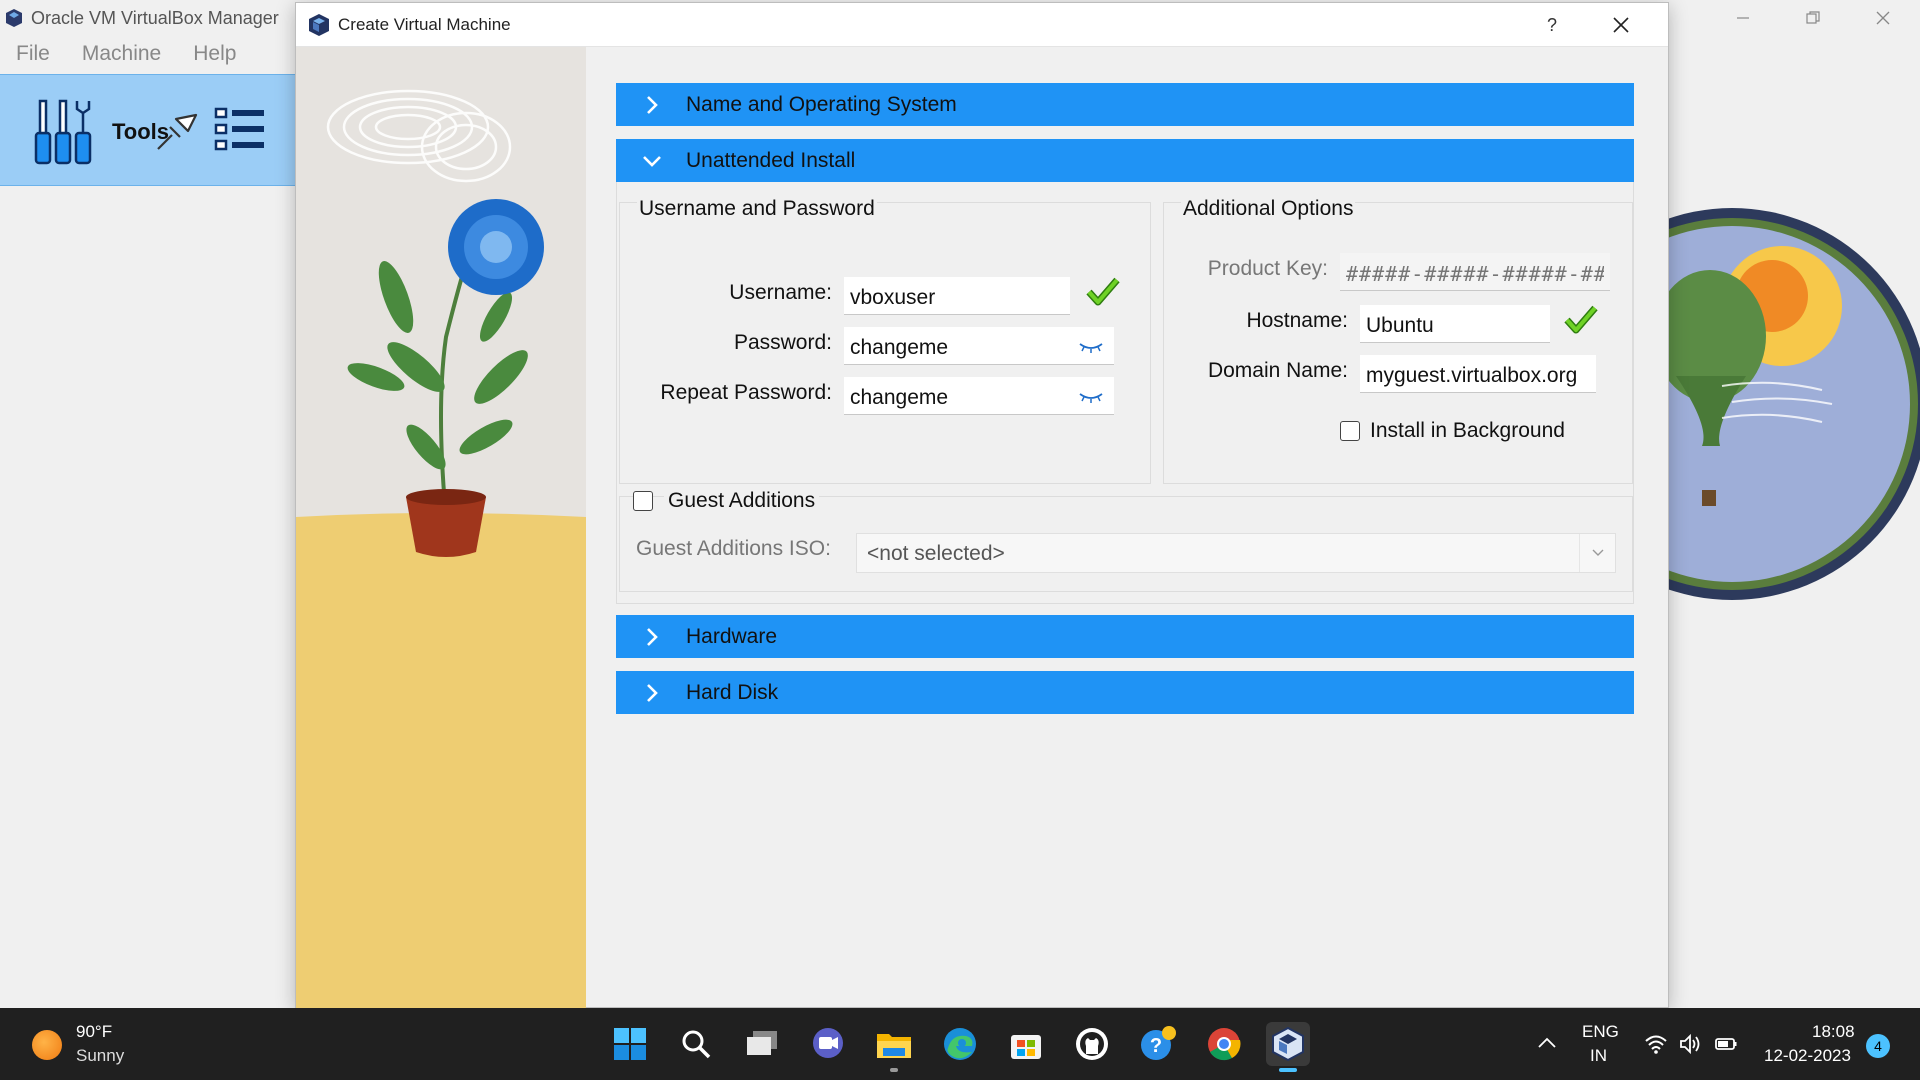  What do you see at coordinates (936, 553) in the screenshot?
I see `guest-additions-iso-value: <not selected>` at bounding box center [936, 553].